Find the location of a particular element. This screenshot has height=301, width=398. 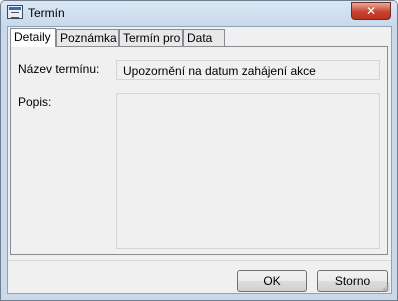

title-bar: Termín ✕ is located at coordinates (199, 13).